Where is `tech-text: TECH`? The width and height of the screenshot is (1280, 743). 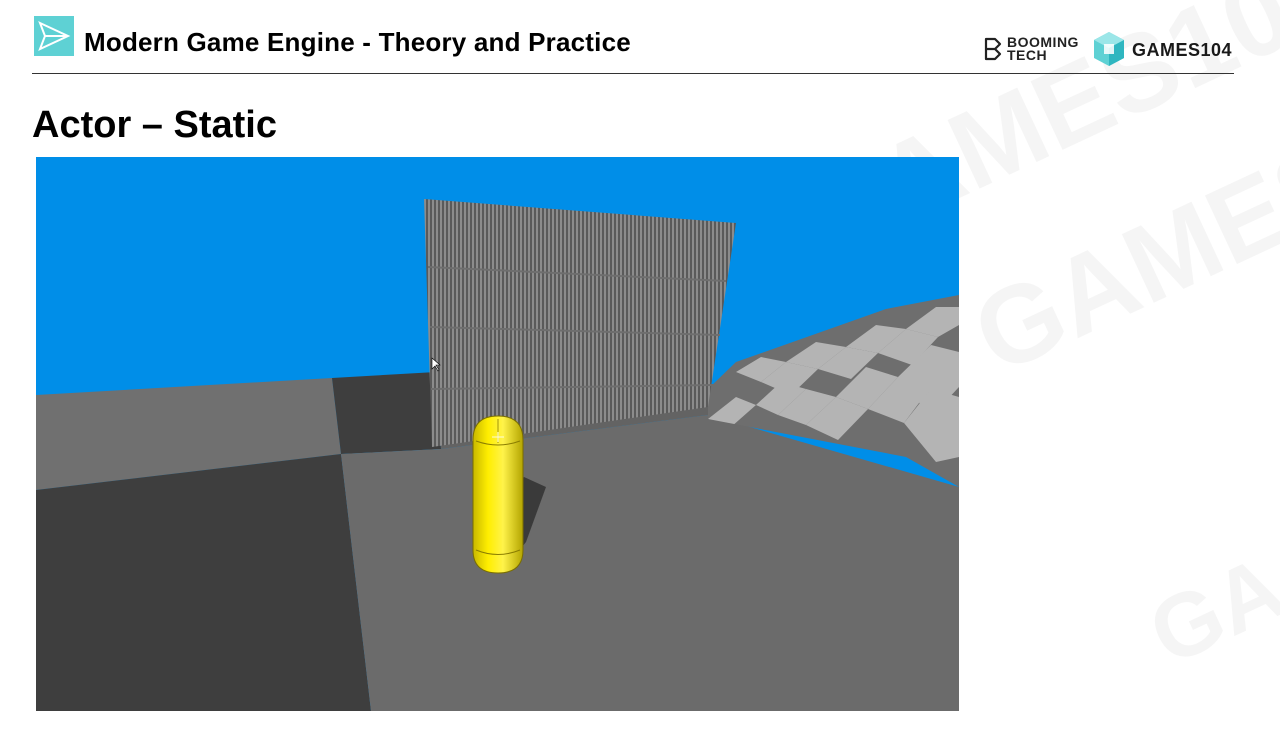
tech-text: TECH is located at coordinates (1027, 55).